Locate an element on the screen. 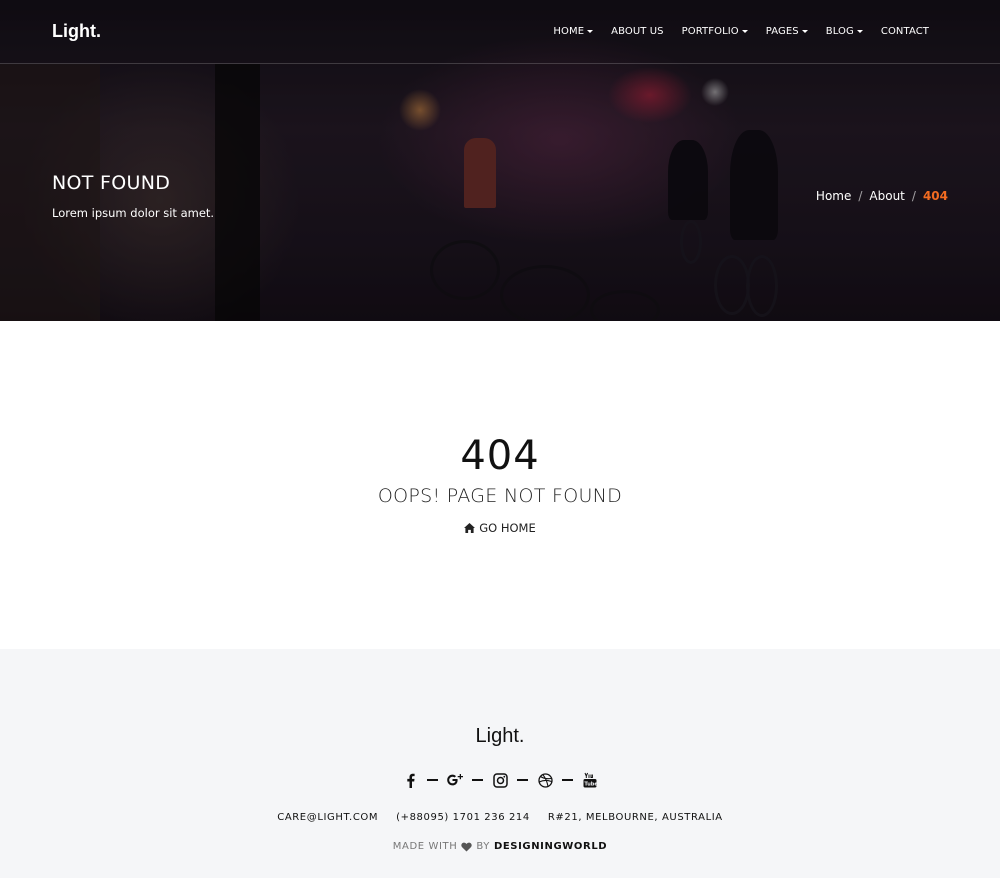 The image size is (1000, 878). nav-item-home: HOME is located at coordinates (573, 31).